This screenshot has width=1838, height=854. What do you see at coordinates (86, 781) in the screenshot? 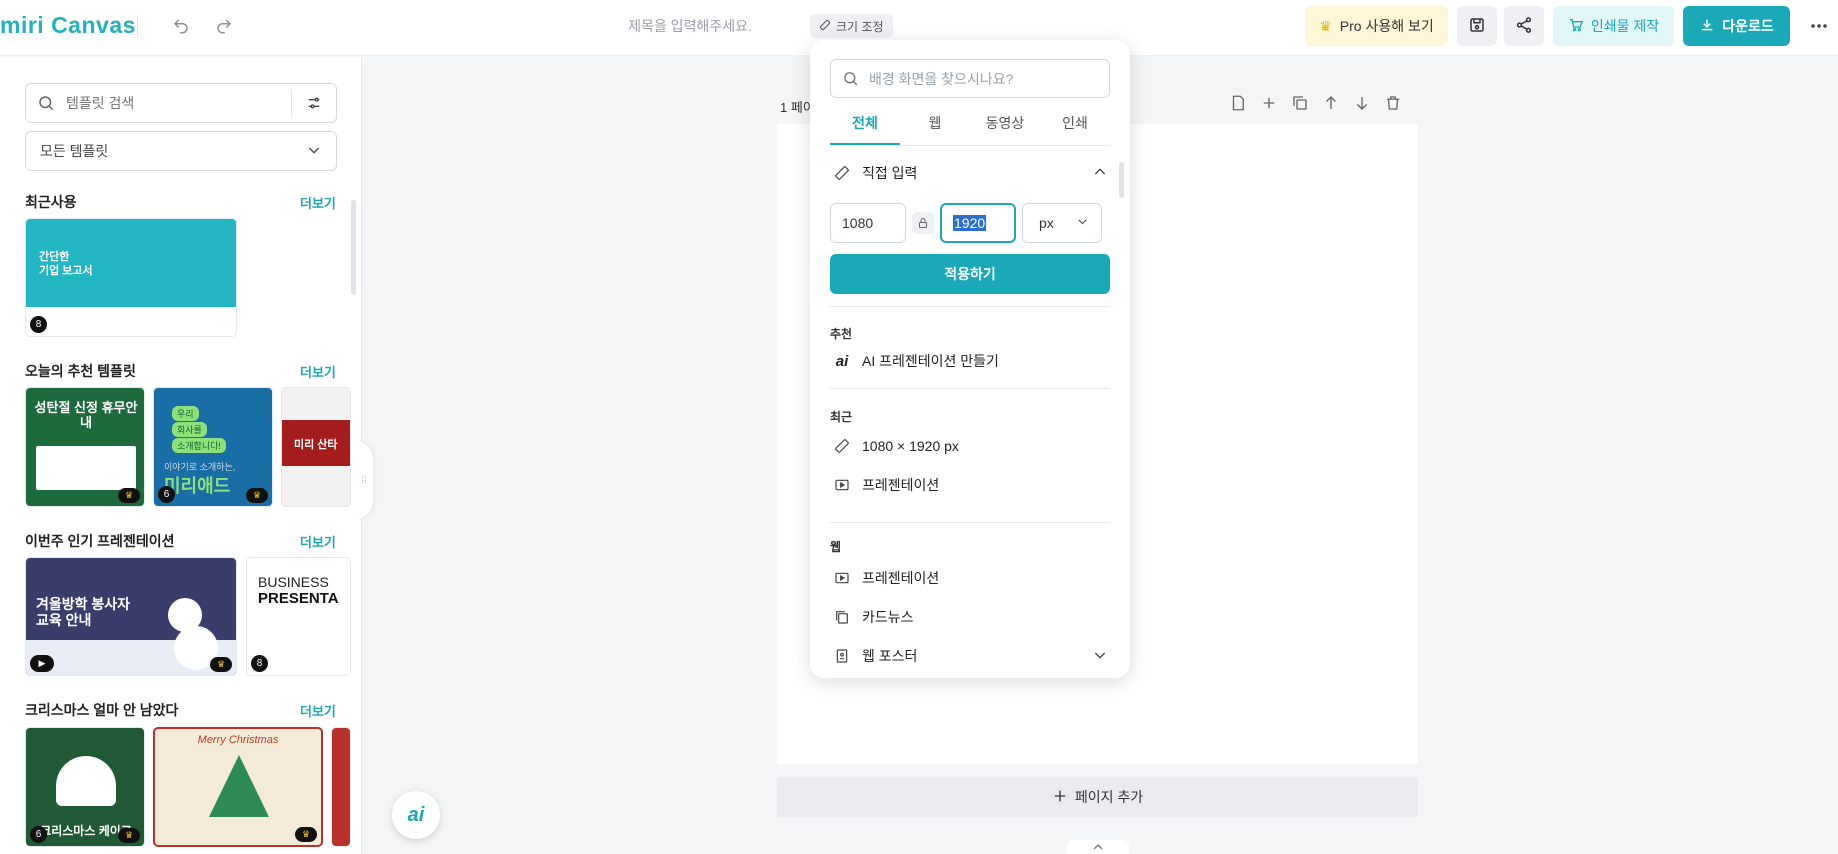
I see `cake-illustration` at bounding box center [86, 781].